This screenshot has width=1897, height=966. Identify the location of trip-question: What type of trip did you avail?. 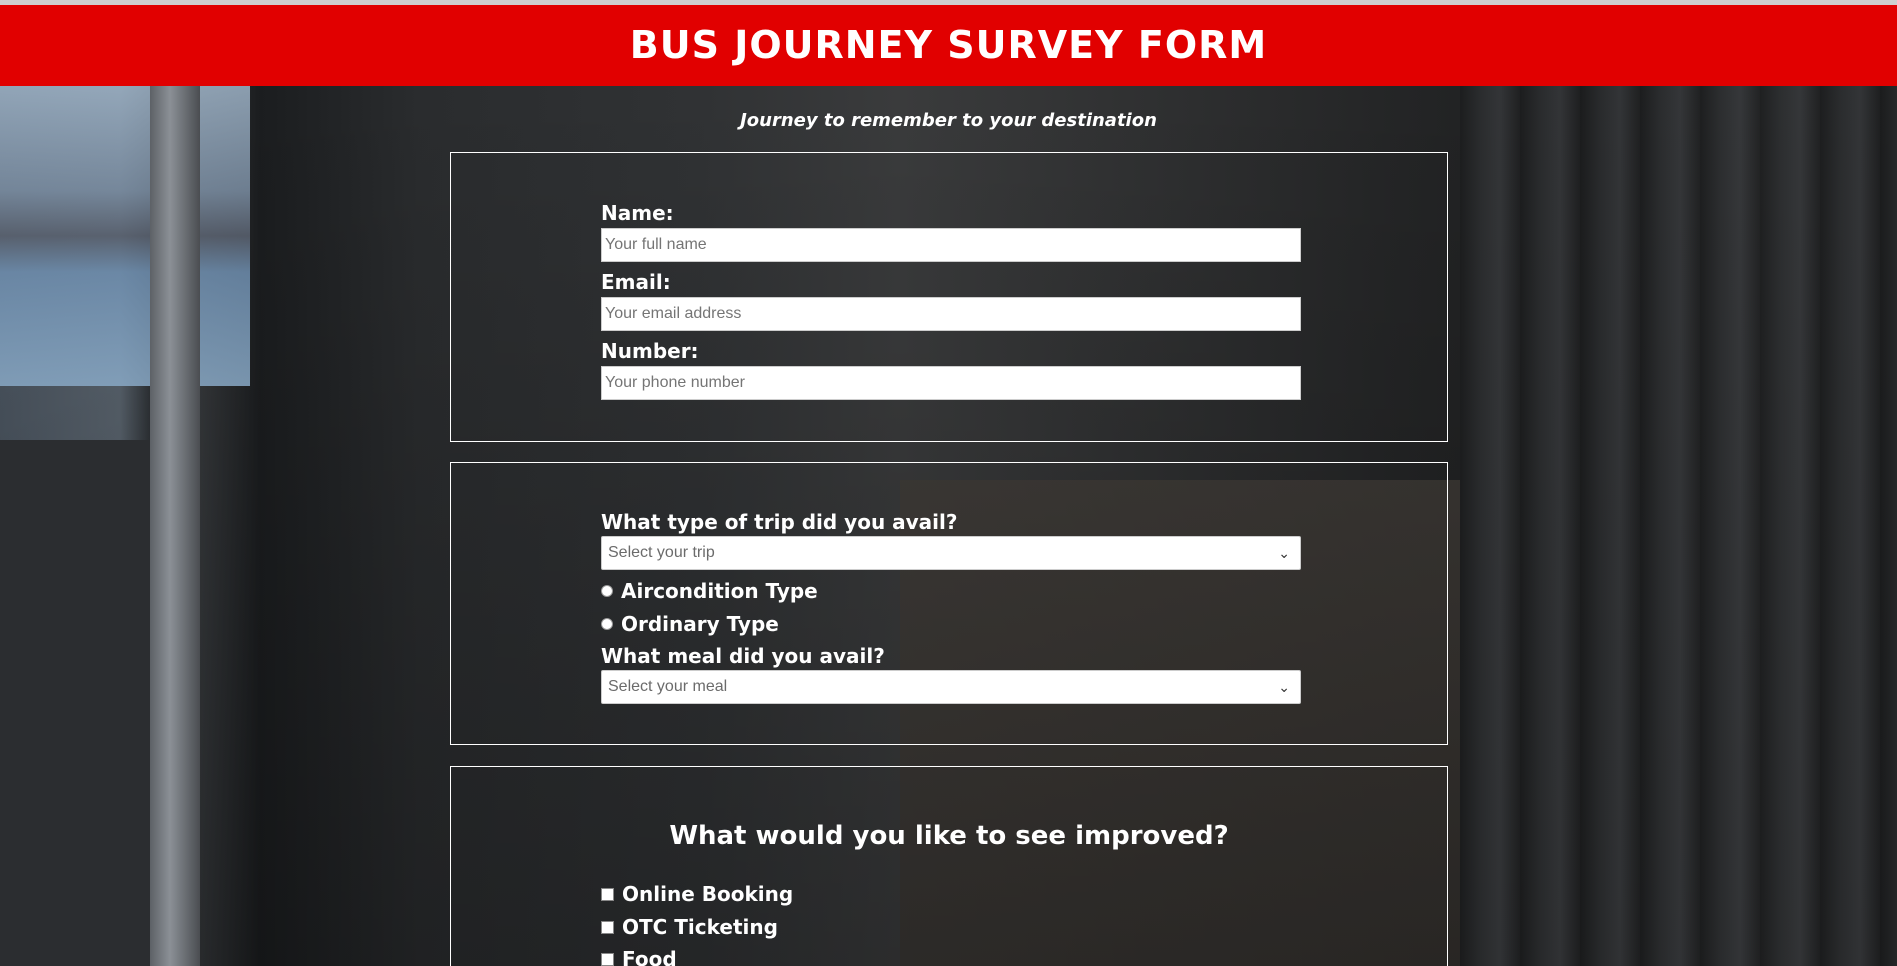
(779, 522).